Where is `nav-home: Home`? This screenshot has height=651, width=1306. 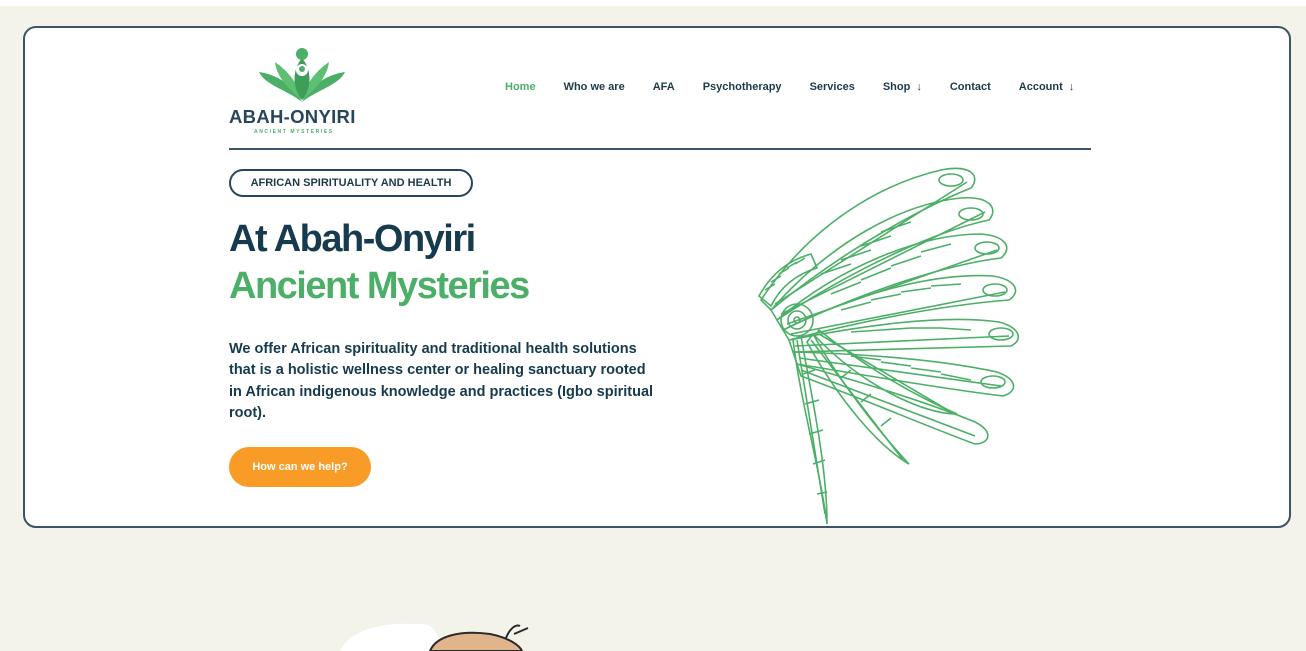
nav-home: Home is located at coordinates (520, 87).